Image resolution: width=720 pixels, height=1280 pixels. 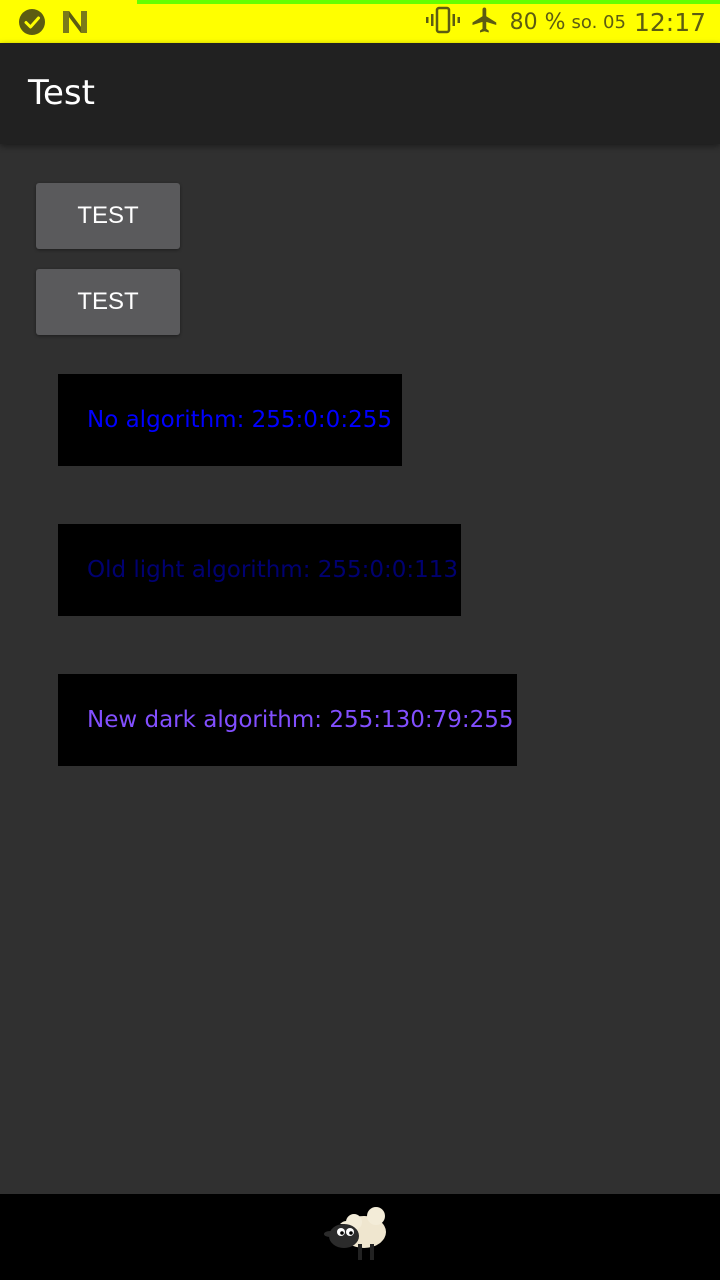 What do you see at coordinates (485, 22) in the screenshot?
I see `airplane-mode-icon` at bounding box center [485, 22].